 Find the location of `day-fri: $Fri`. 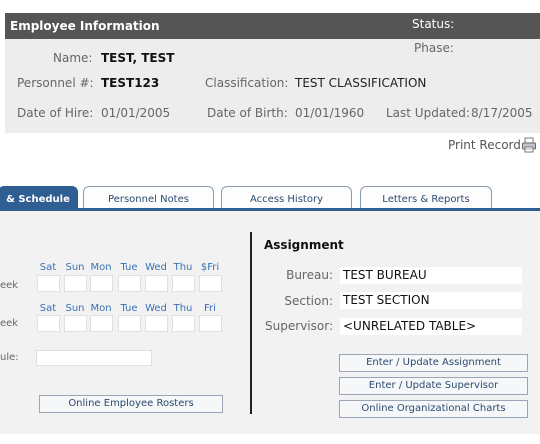

day-fri: $Fri is located at coordinates (210, 267).